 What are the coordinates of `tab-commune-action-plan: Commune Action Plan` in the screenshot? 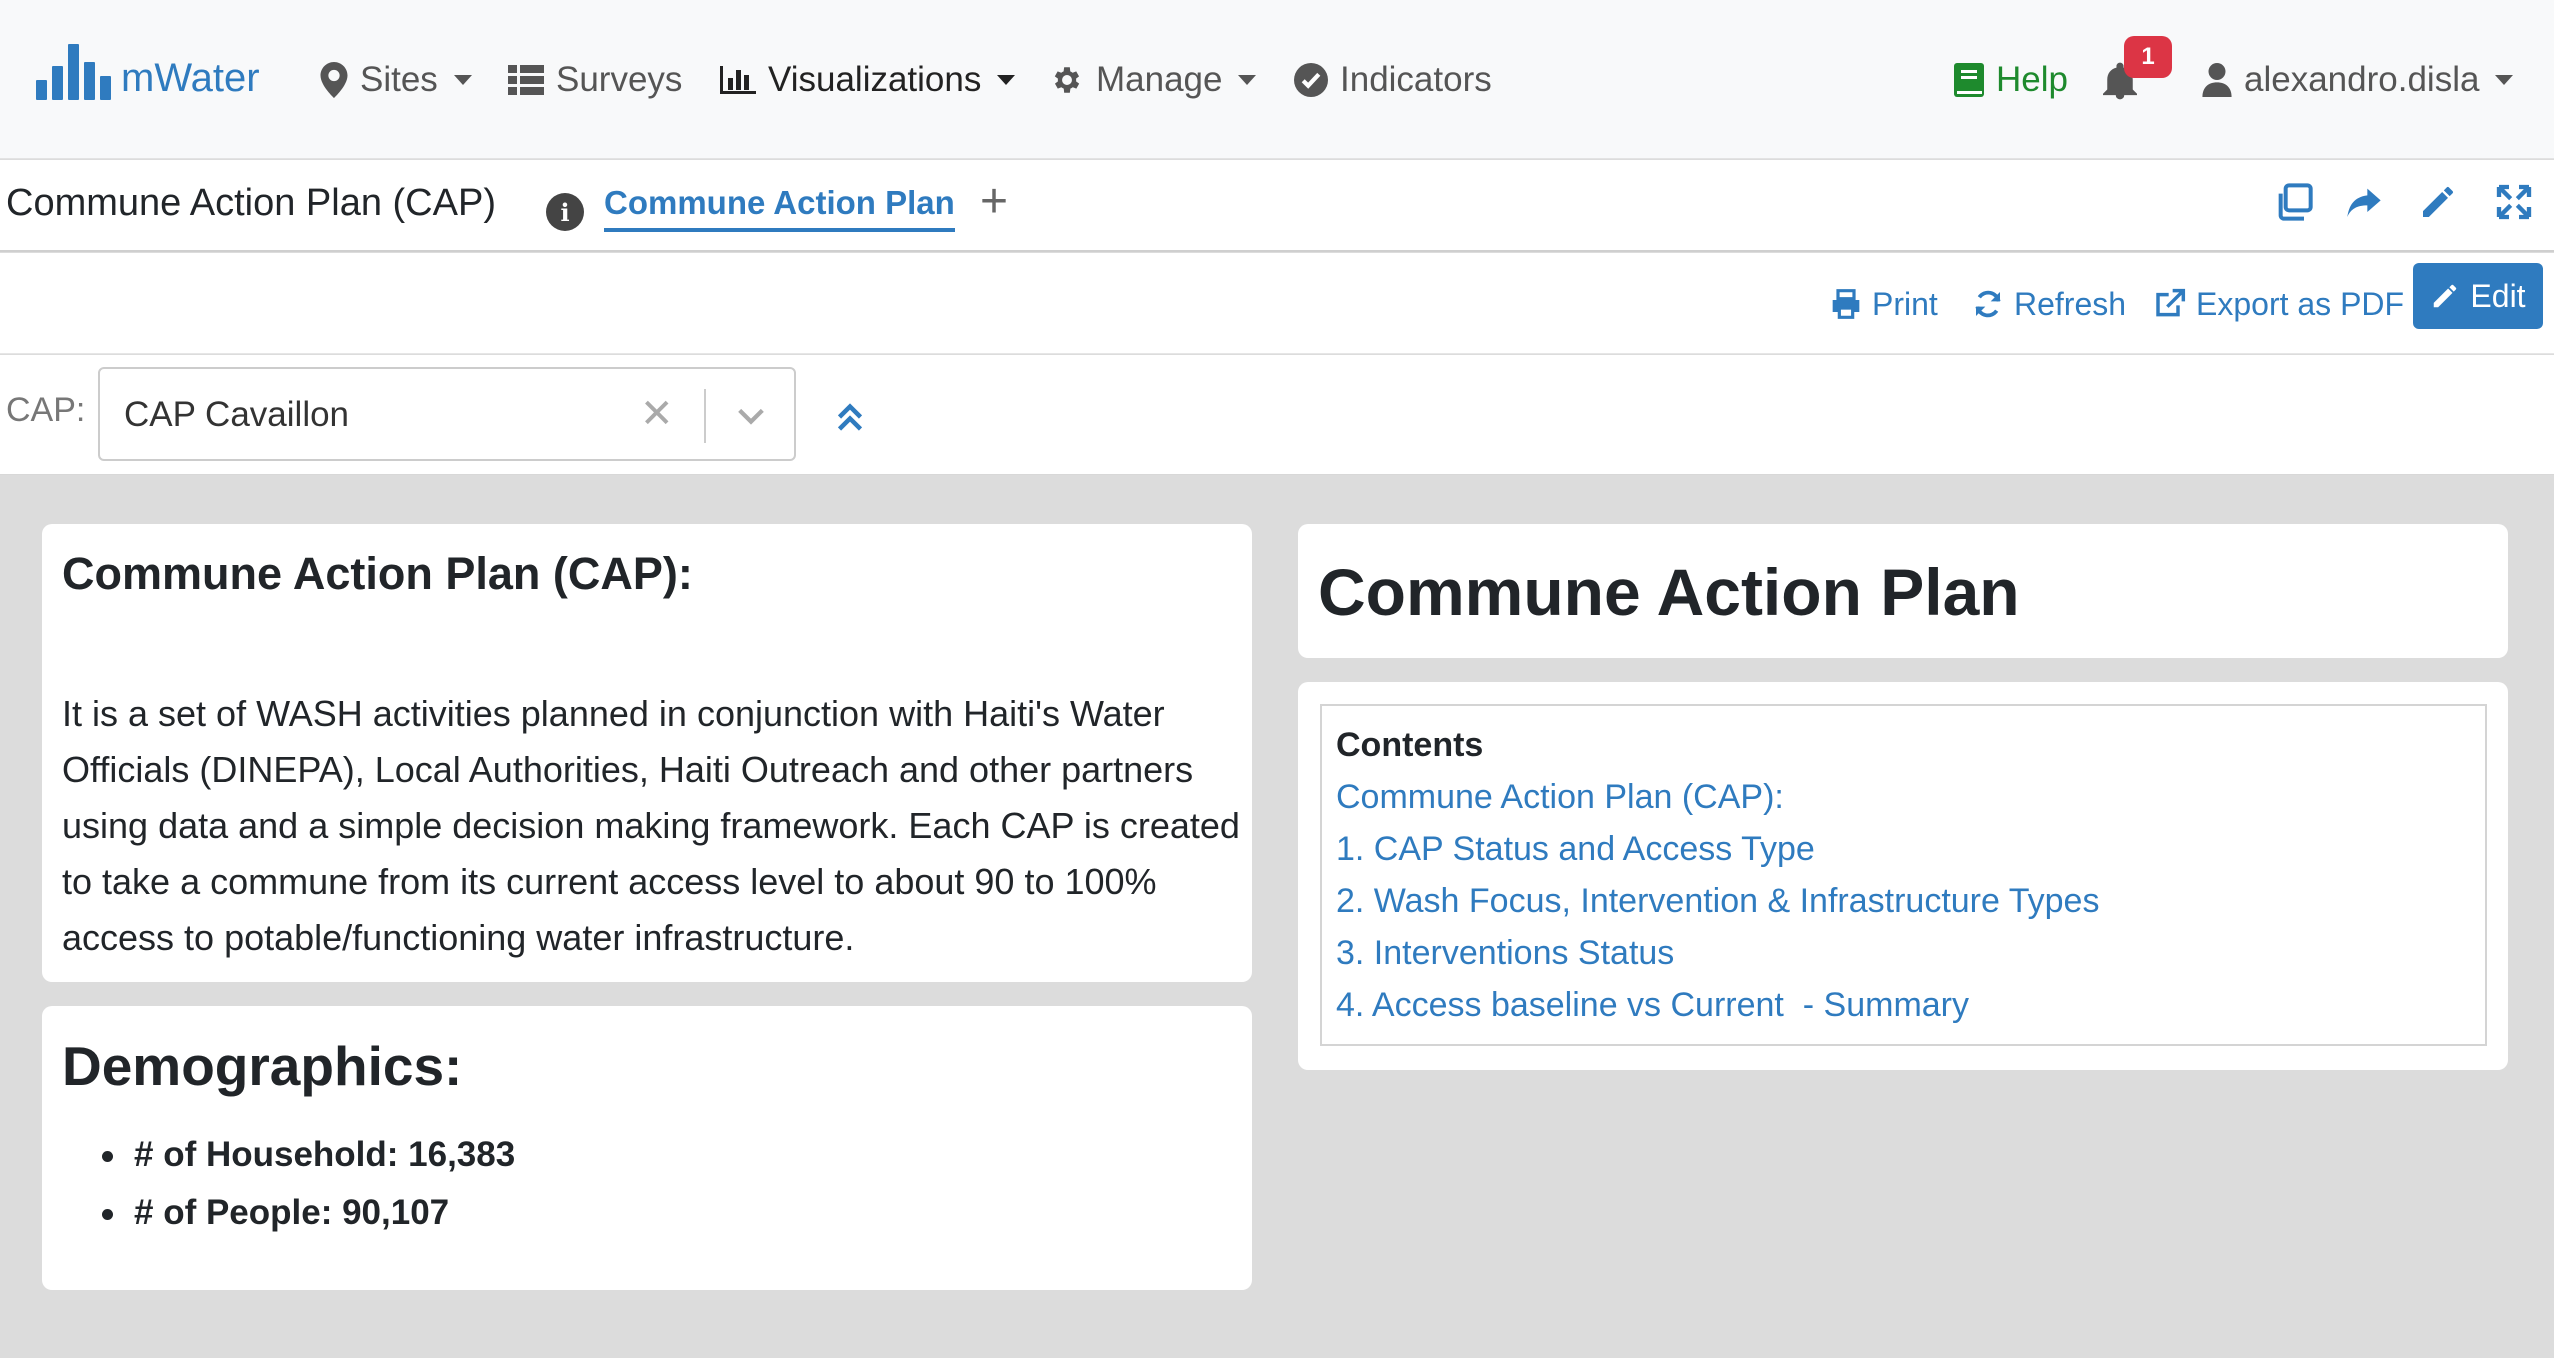 It's located at (779, 208).